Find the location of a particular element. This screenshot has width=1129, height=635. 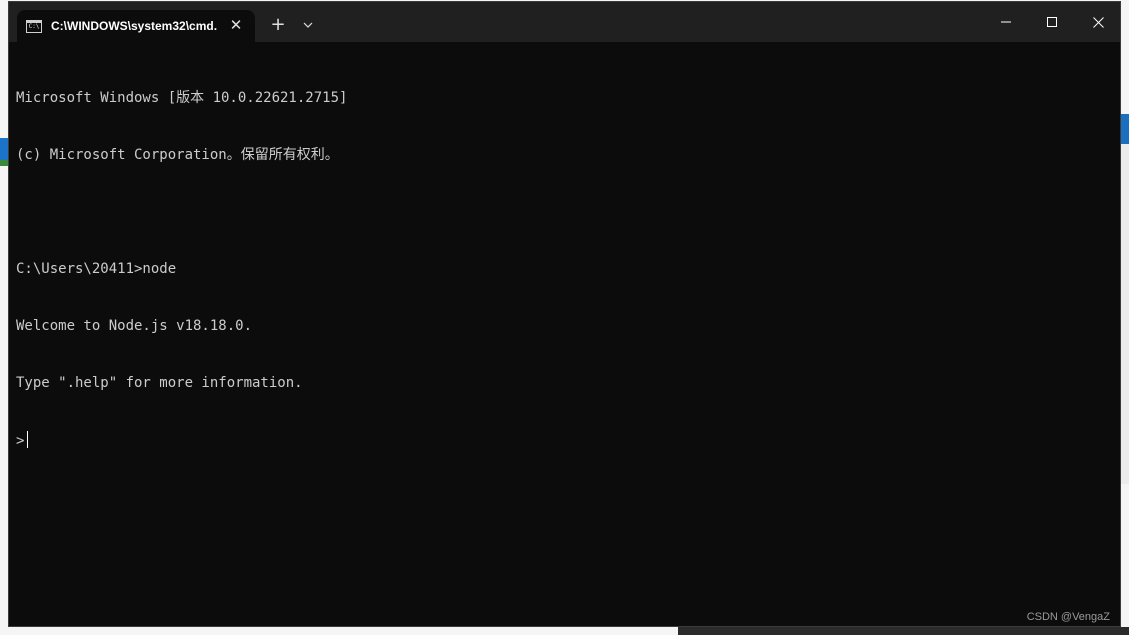

console-line: (c) Microsoft Corporation。保留所有权利。 is located at coordinates (177, 155).